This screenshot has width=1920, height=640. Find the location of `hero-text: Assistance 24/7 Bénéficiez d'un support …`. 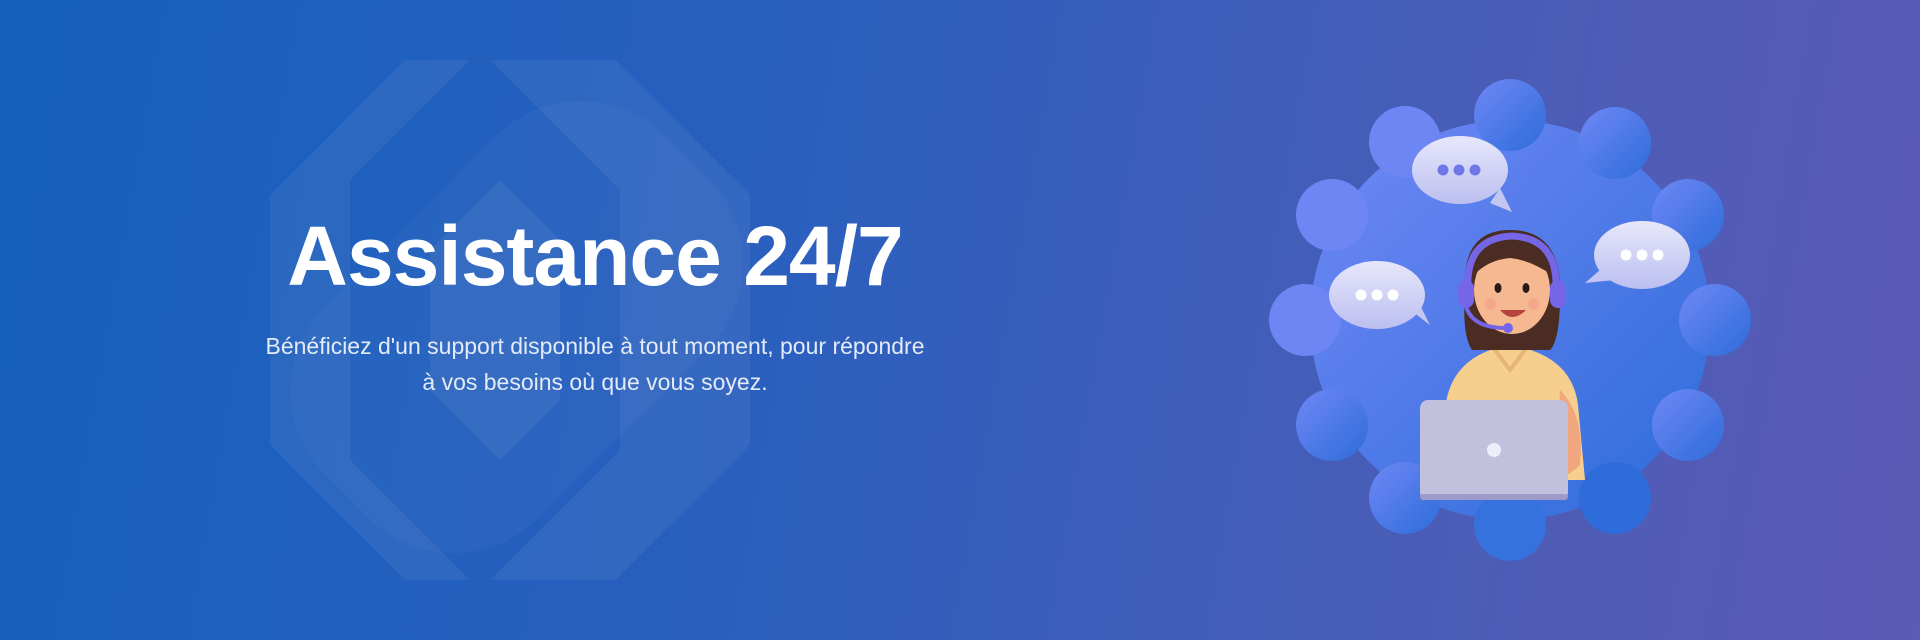

hero-text: Assistance 24/7 Bénéficiez d'un support … is located at coordinates (595, 305).